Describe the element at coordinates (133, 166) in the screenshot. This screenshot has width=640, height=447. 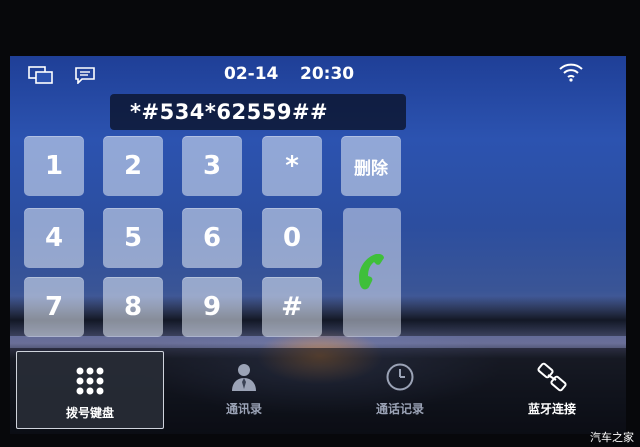
I see `key-2: 2` at that location.